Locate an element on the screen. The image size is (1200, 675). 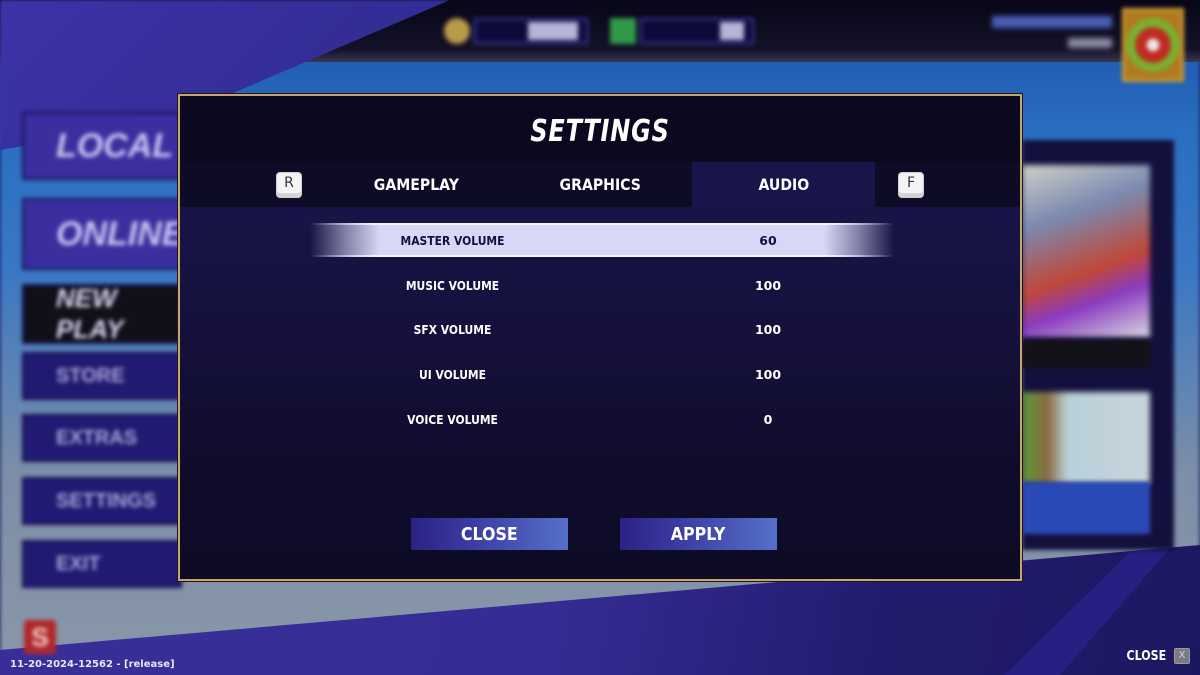
menu-item-settings: SETTINGS is located at coordinates (102, 501).